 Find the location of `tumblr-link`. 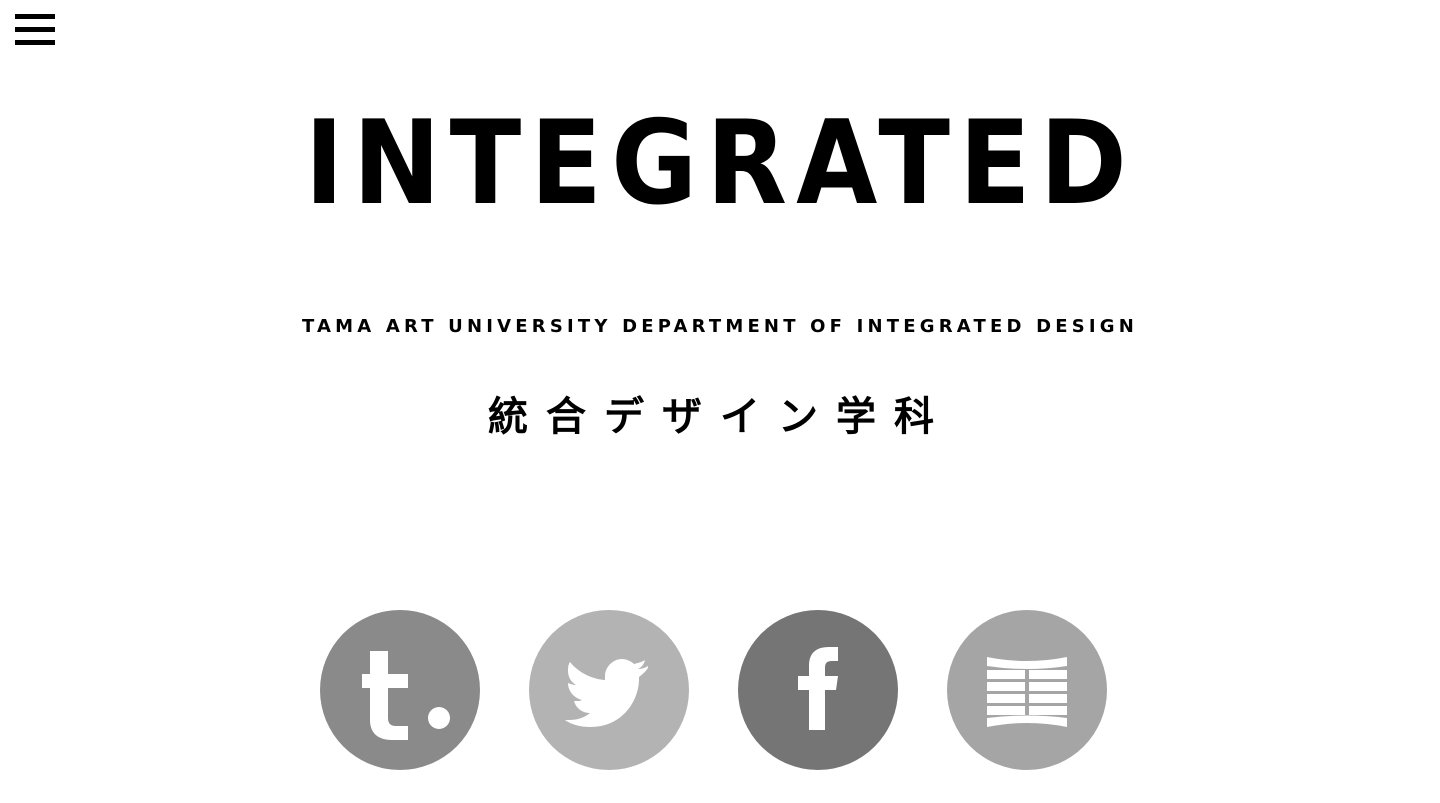

tumblr-link is located at coordinates (400, 690).